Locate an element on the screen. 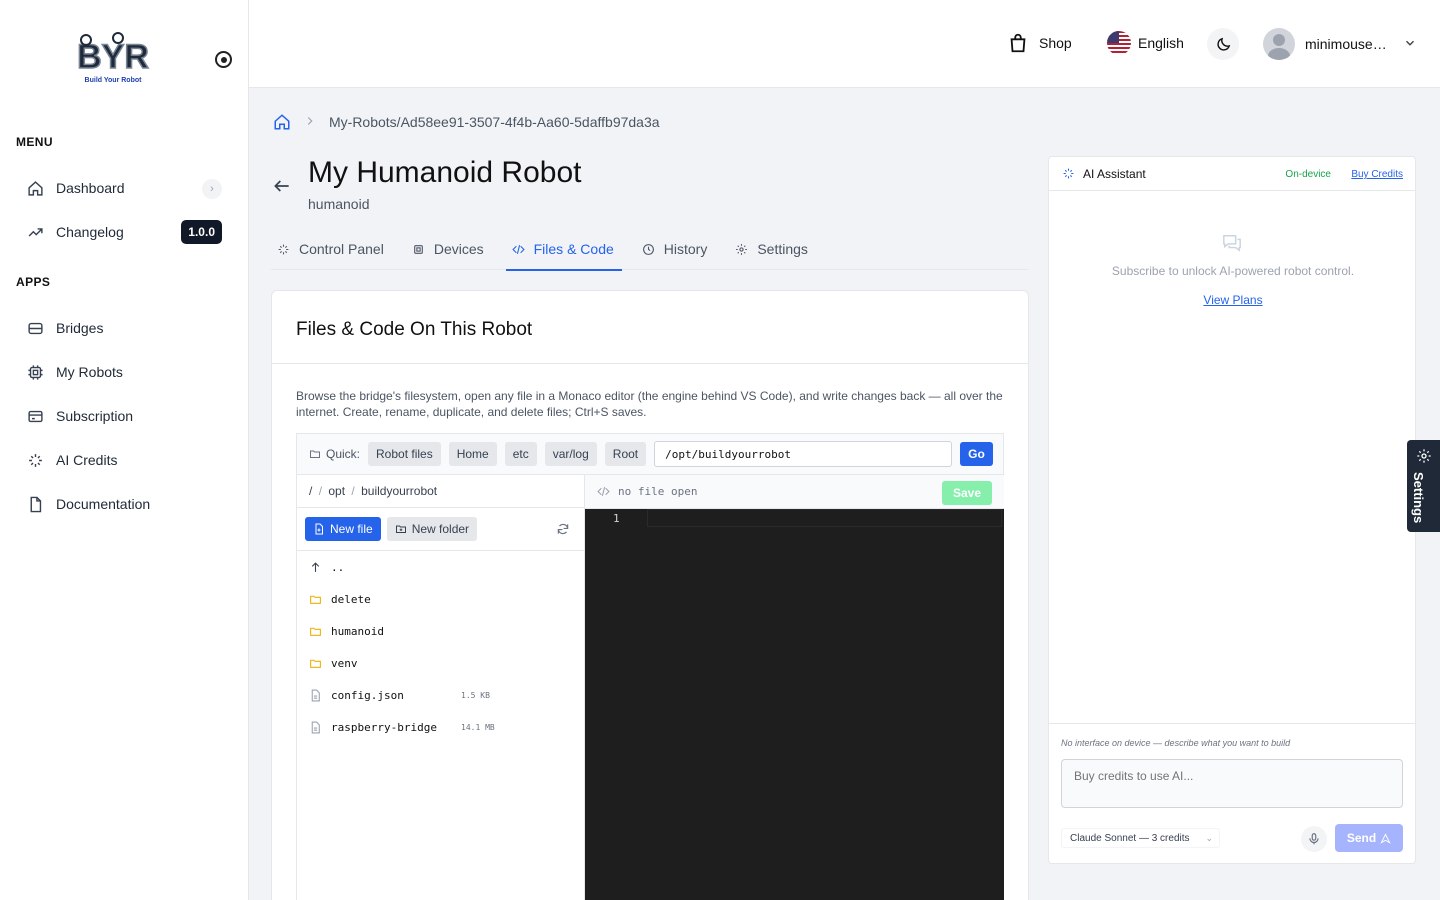  tab-history: History is located at coordinates (675, 249).